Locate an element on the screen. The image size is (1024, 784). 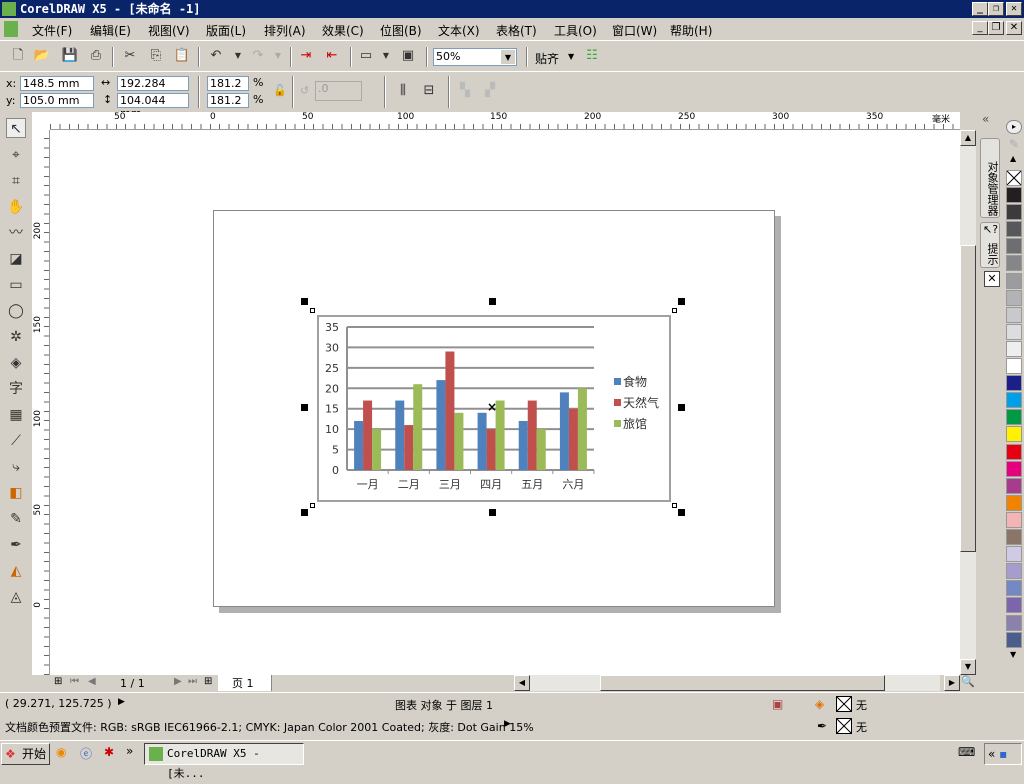
eyedropper-icon: ✎ is located at coordinates (16, 519).